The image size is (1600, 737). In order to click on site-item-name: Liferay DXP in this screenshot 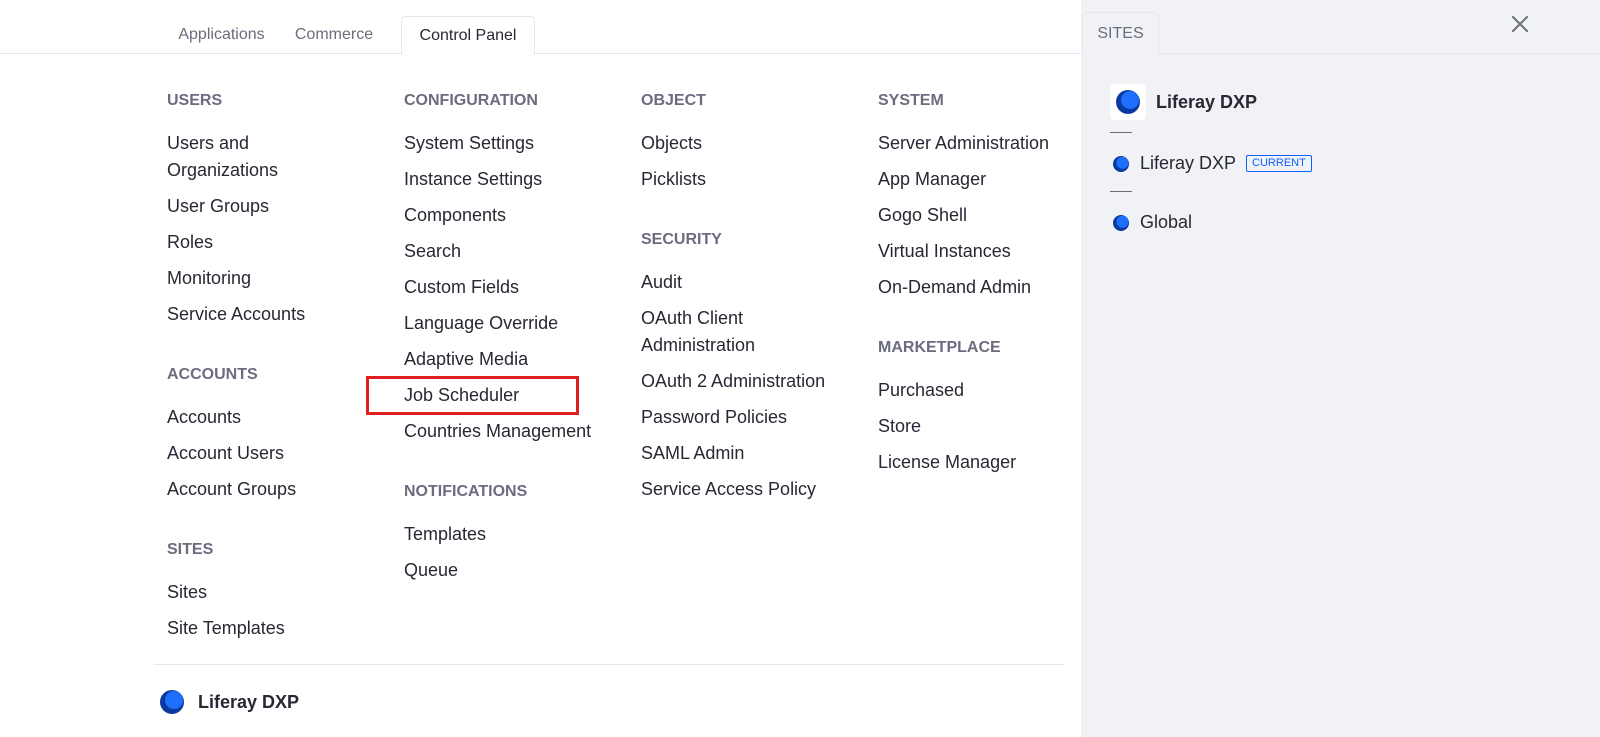, I will do `click(1188, 163)`.